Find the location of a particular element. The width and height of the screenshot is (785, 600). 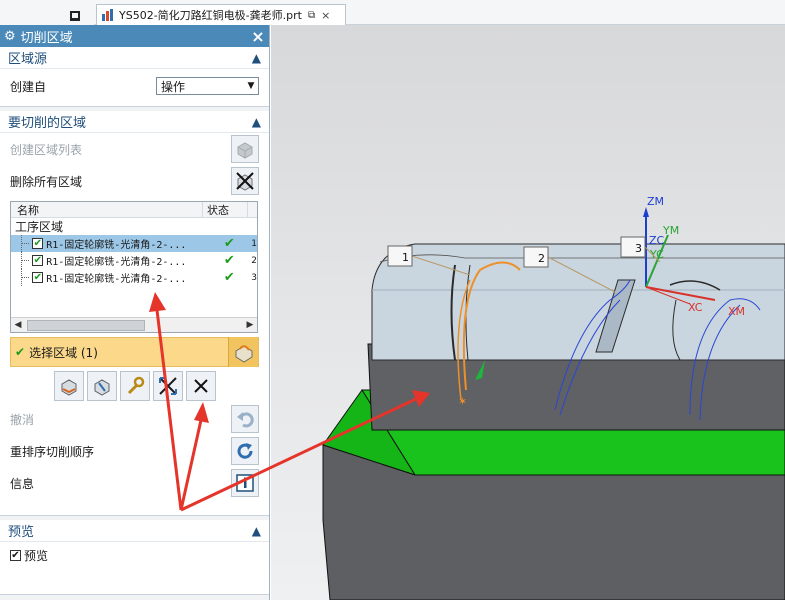

close-tab-icon: × is located at coordinates (325, 15).